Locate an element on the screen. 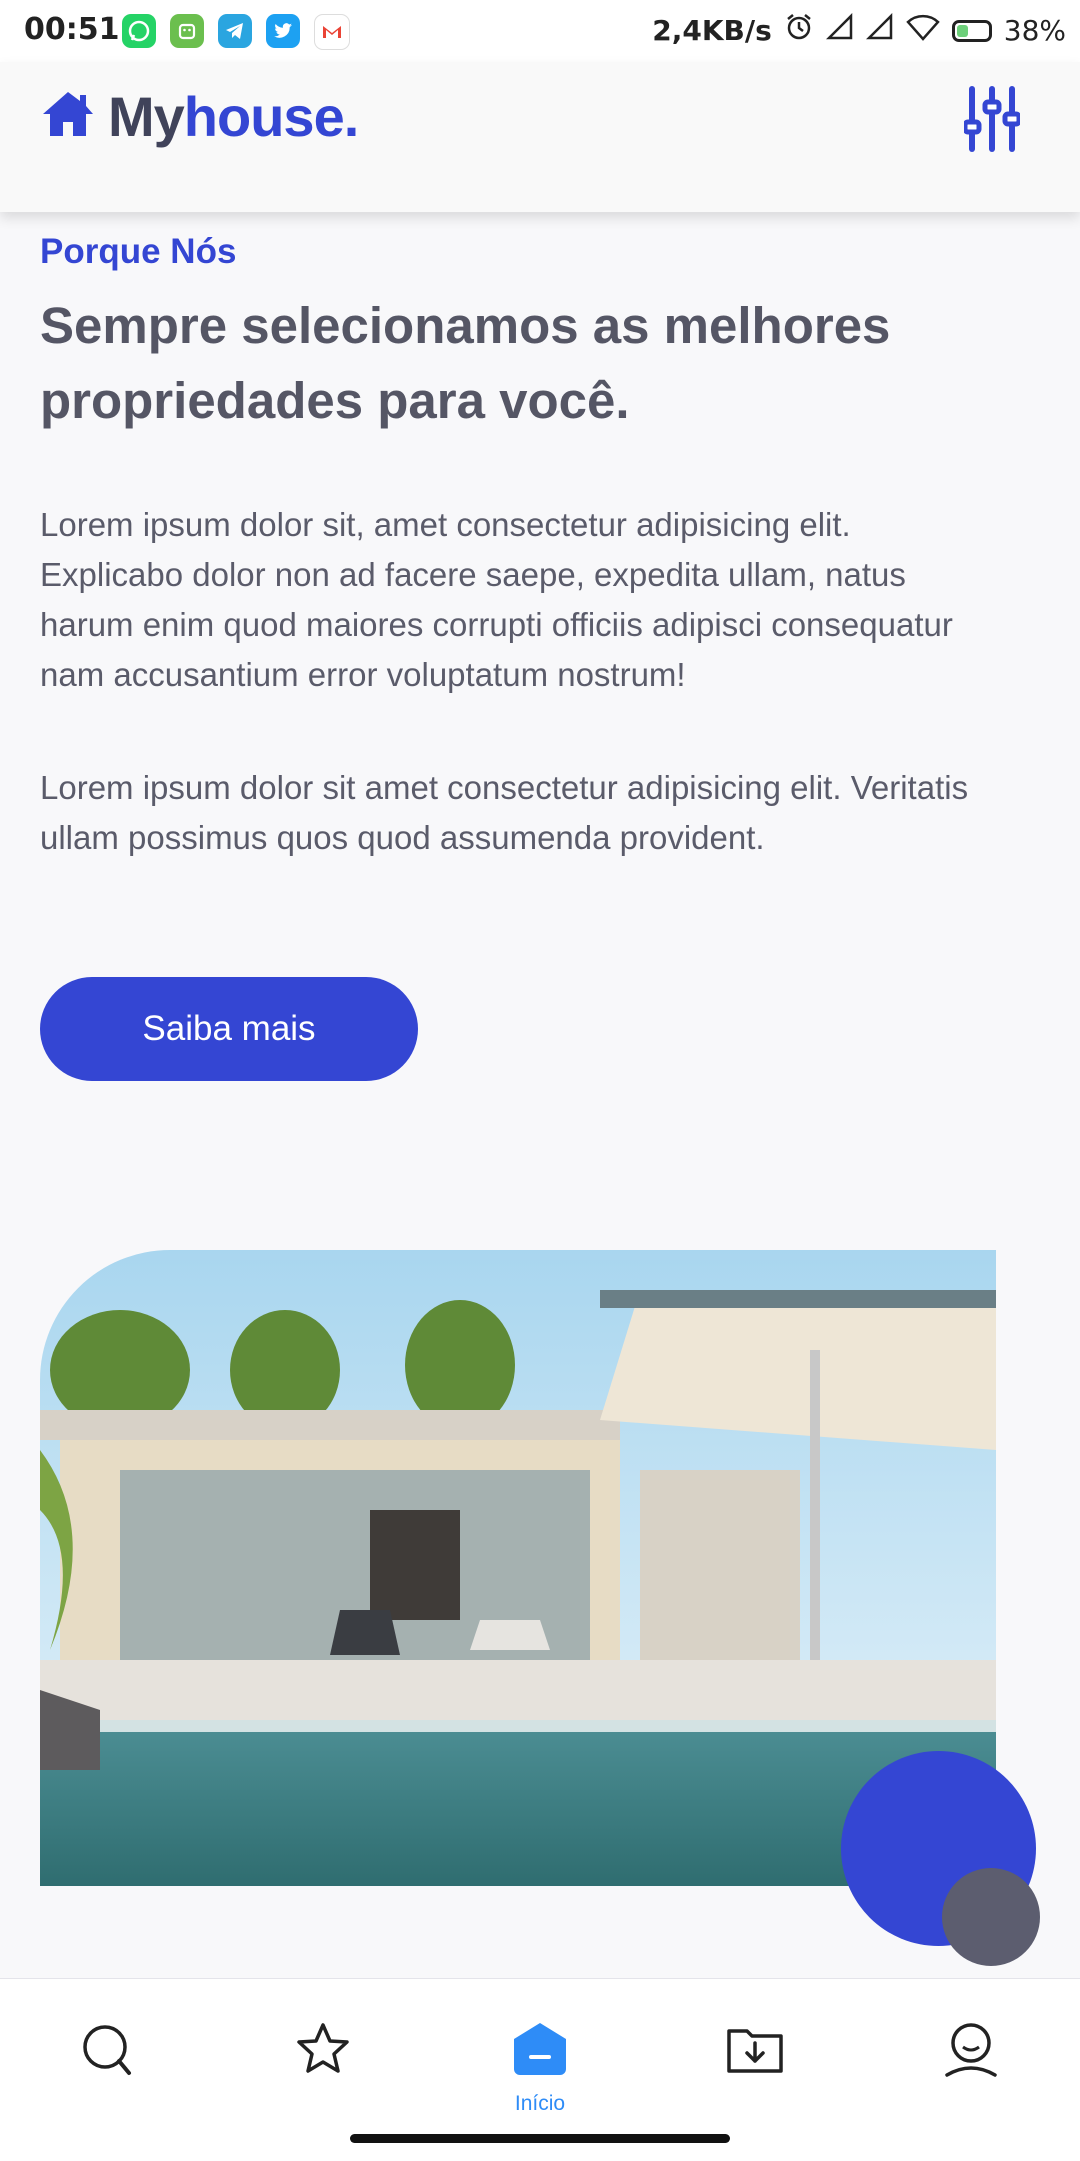  section-label: Porque Nós is located at coordinates (138, 251).